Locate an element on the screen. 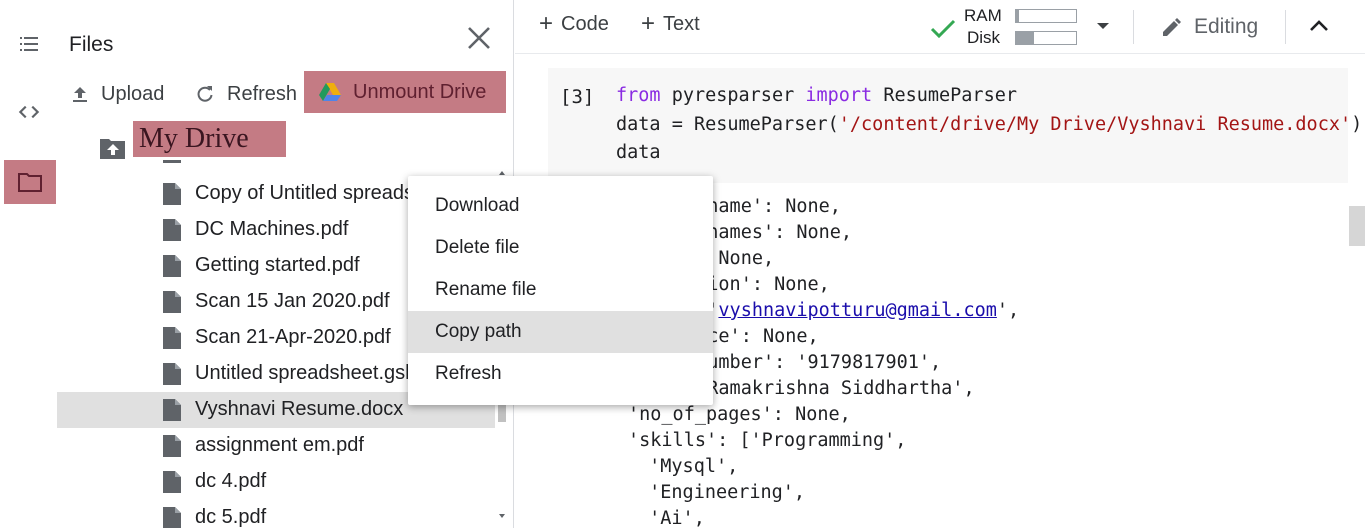 This screenshot has height=528, width=1365. output-line: 'Mysql', is located at coordinates (688, 466).